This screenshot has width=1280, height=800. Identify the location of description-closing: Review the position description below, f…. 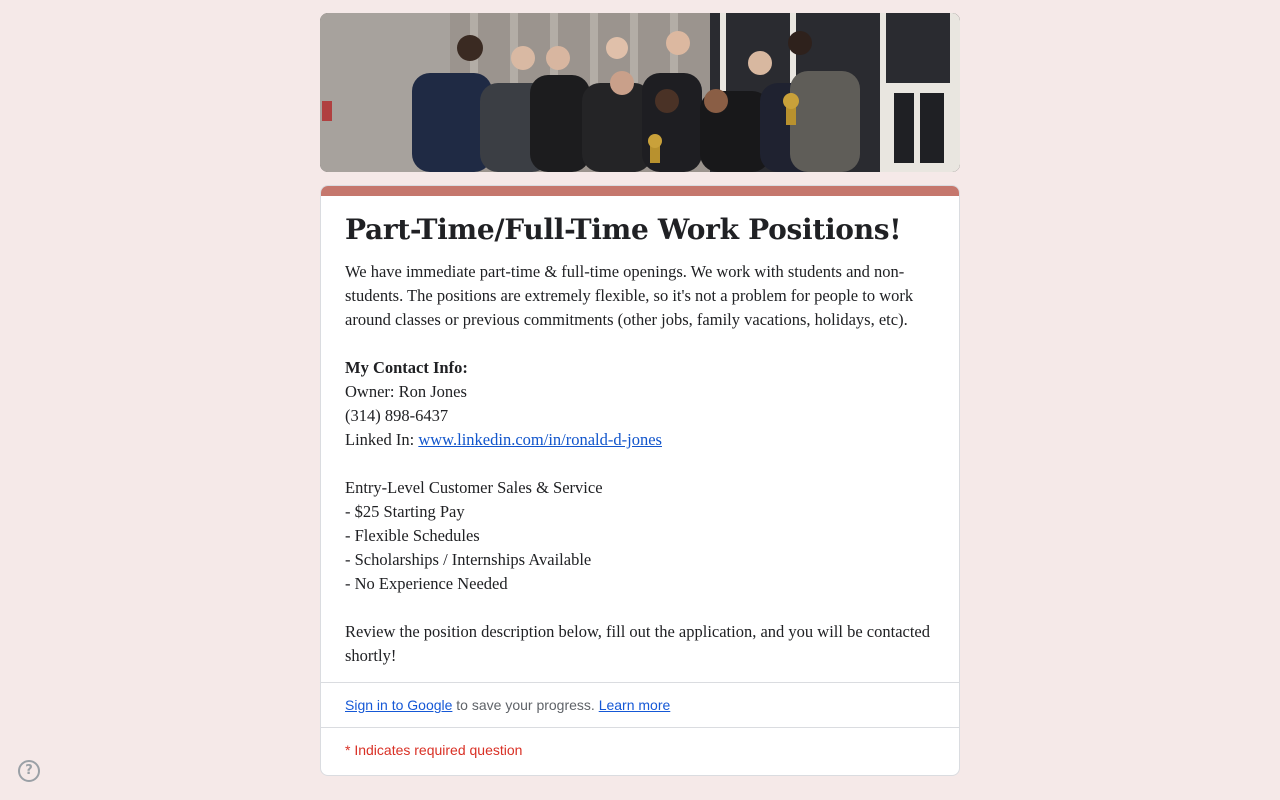
(638, 643).